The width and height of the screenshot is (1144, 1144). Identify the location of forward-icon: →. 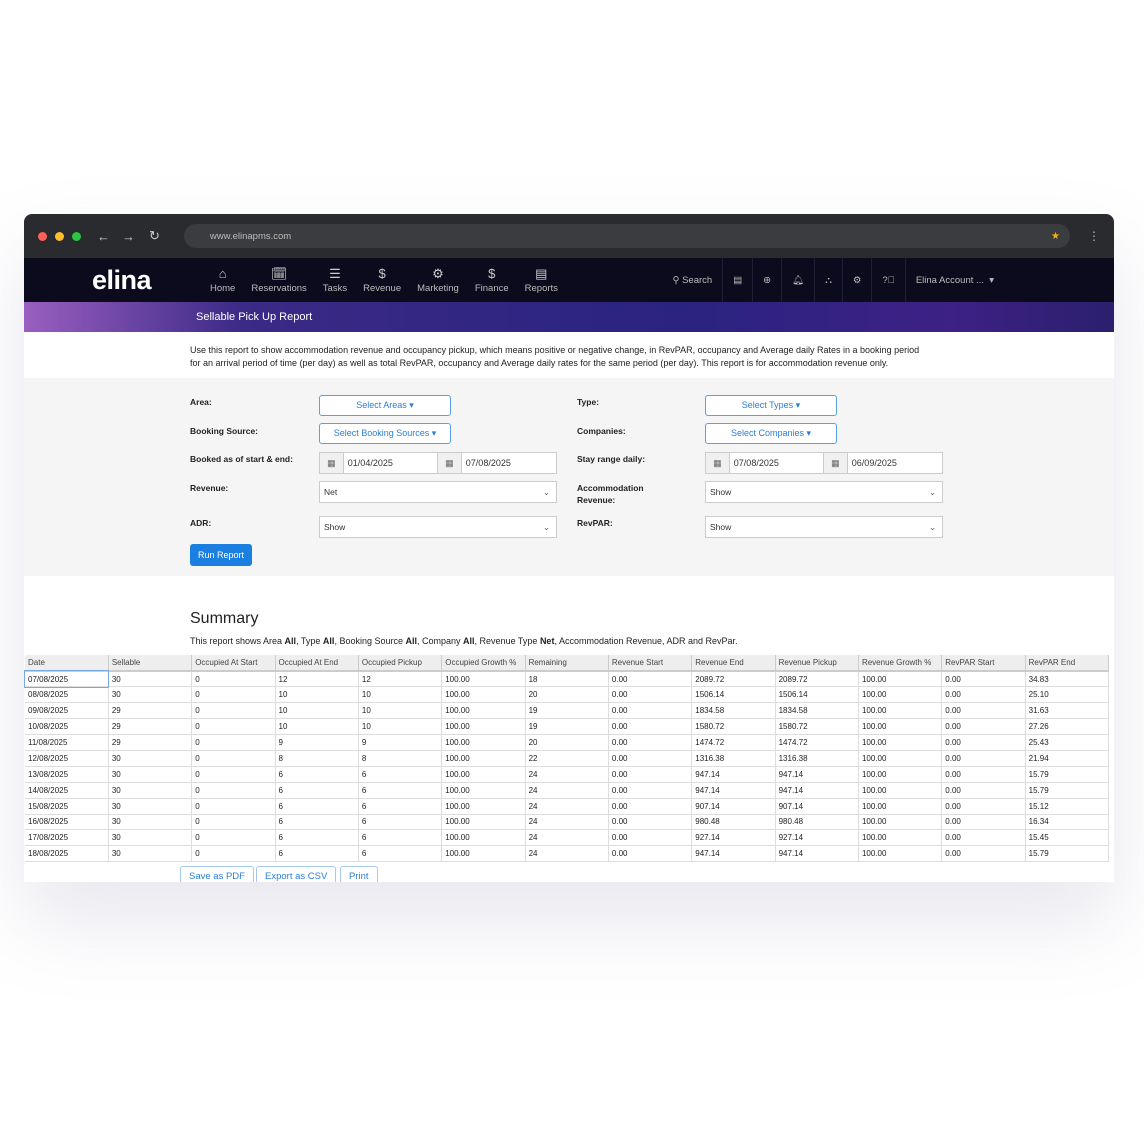
(128, 236).